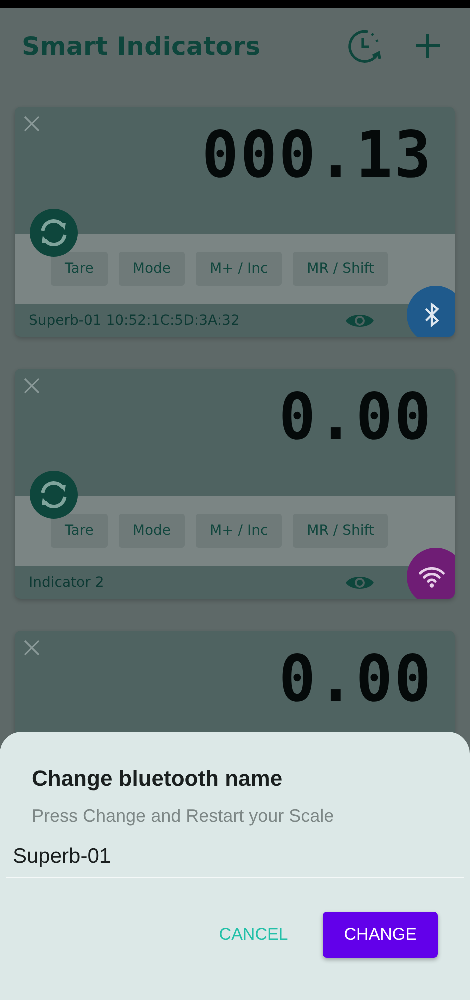 The height and width of the screenshot is (1000, 470). What do you see at coordinates (158, 779) in the screenshot?
I see `dialog-title: Change bluetooth name` at bounding box center [158, 779].